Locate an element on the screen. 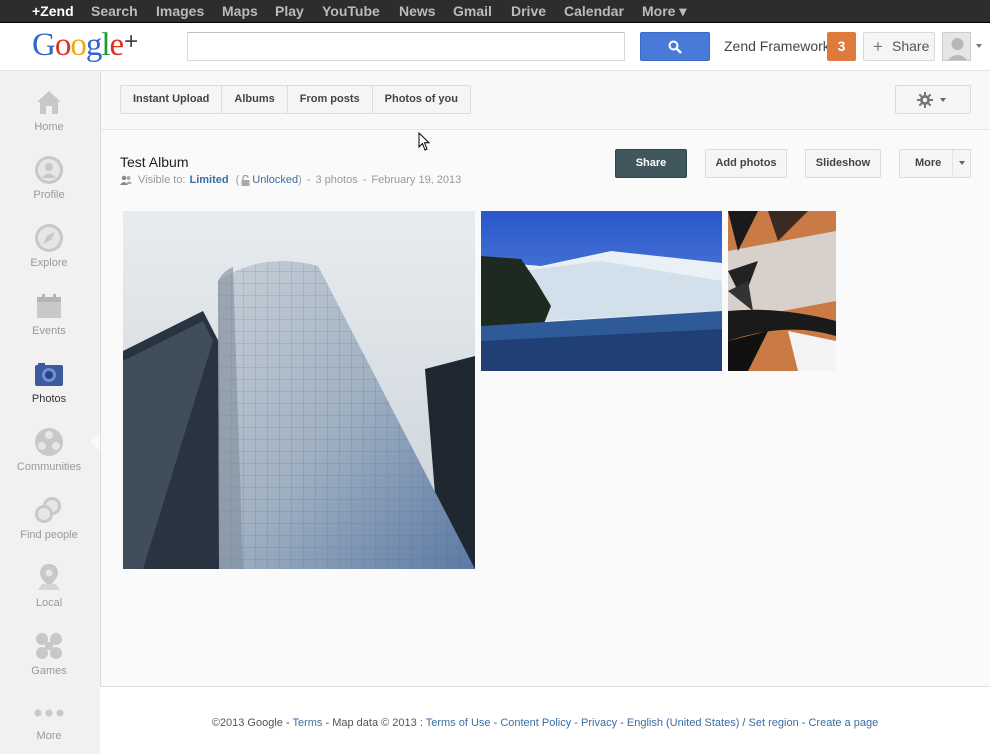 This screenshot has width=990, height=754. waterfall-photo is located at coordinates (601, 291).